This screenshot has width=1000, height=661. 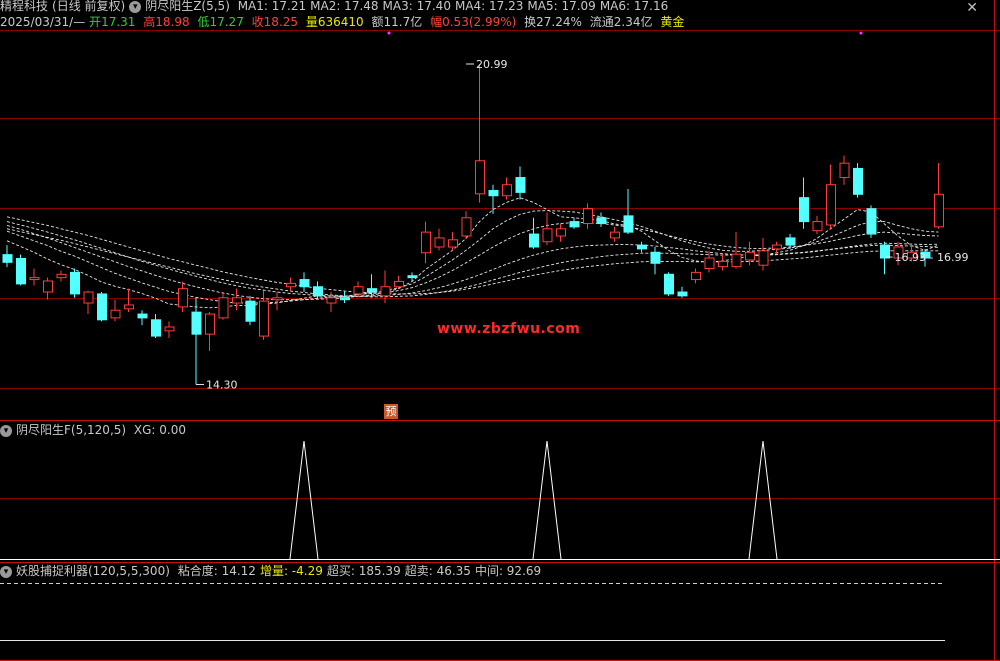 I want to click on volume-label: 量, so click(x=311, y=22).